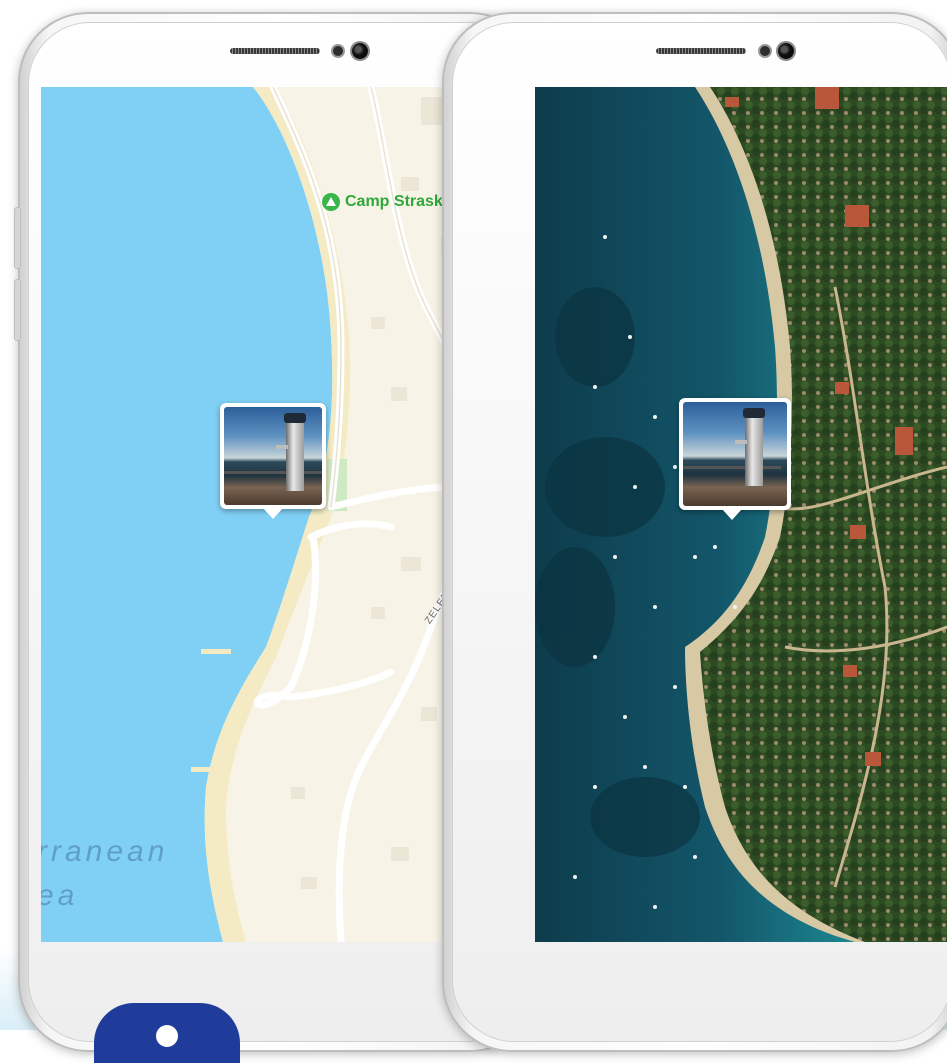  What do you see at coordinates (331, 202) in the screenshot?
I see `campground-icon` at bounding box center [331, 202].